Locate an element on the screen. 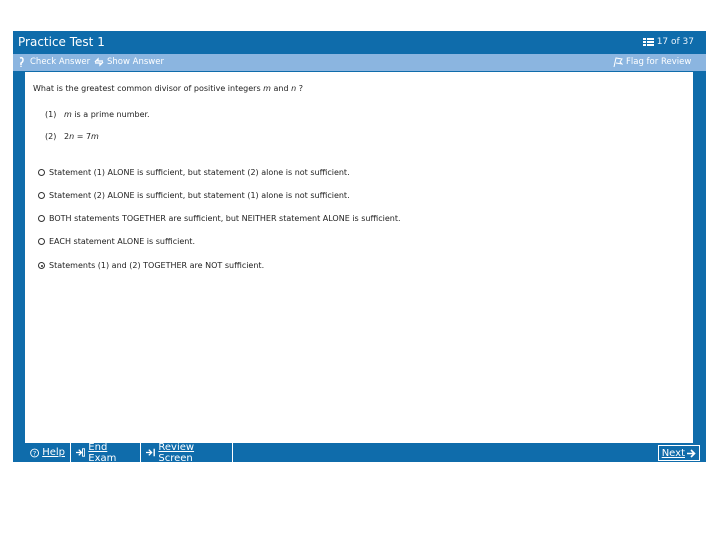 Image resolution: width=720 pixels, height=540 pixels. toolbar: Check Answer Show Answer Flag for Review is located at coordinates (359, 62).